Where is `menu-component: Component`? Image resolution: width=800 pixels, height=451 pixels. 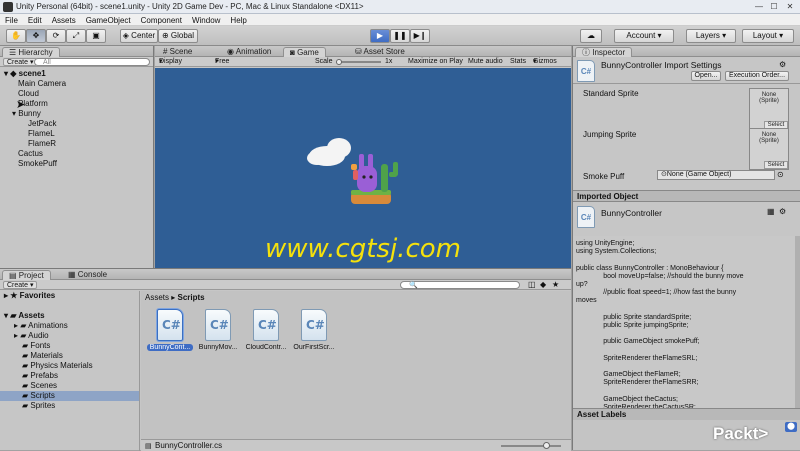 menu-component: Component is located at coordinates (161, 20).